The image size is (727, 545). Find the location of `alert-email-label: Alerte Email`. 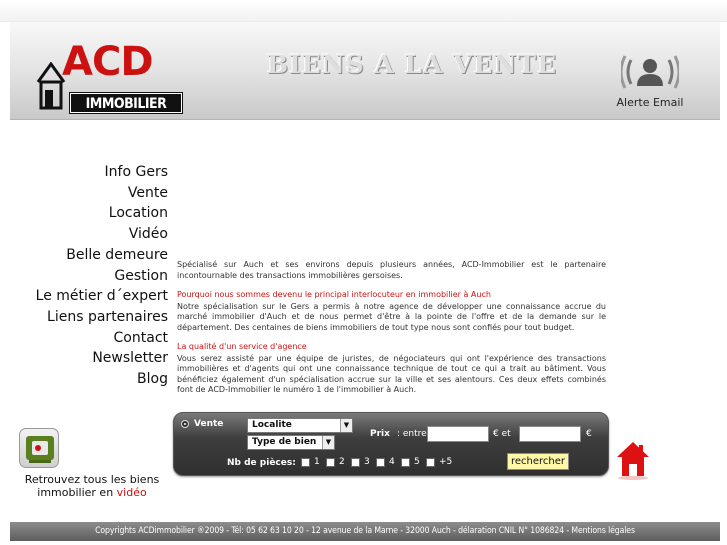

alert-email-label: Alerte Email is located at coordinates (650, 102).